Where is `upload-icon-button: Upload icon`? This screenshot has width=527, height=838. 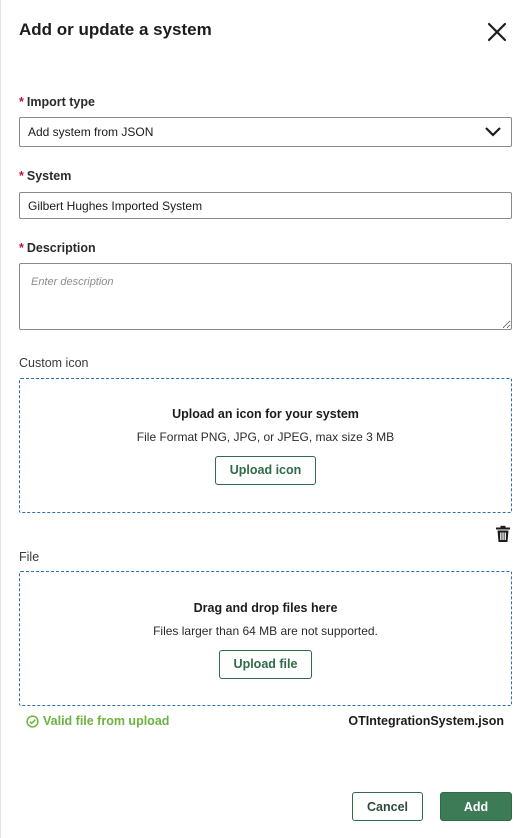 upload-icon-button: Upload icon is located at coordinates (265, 470).